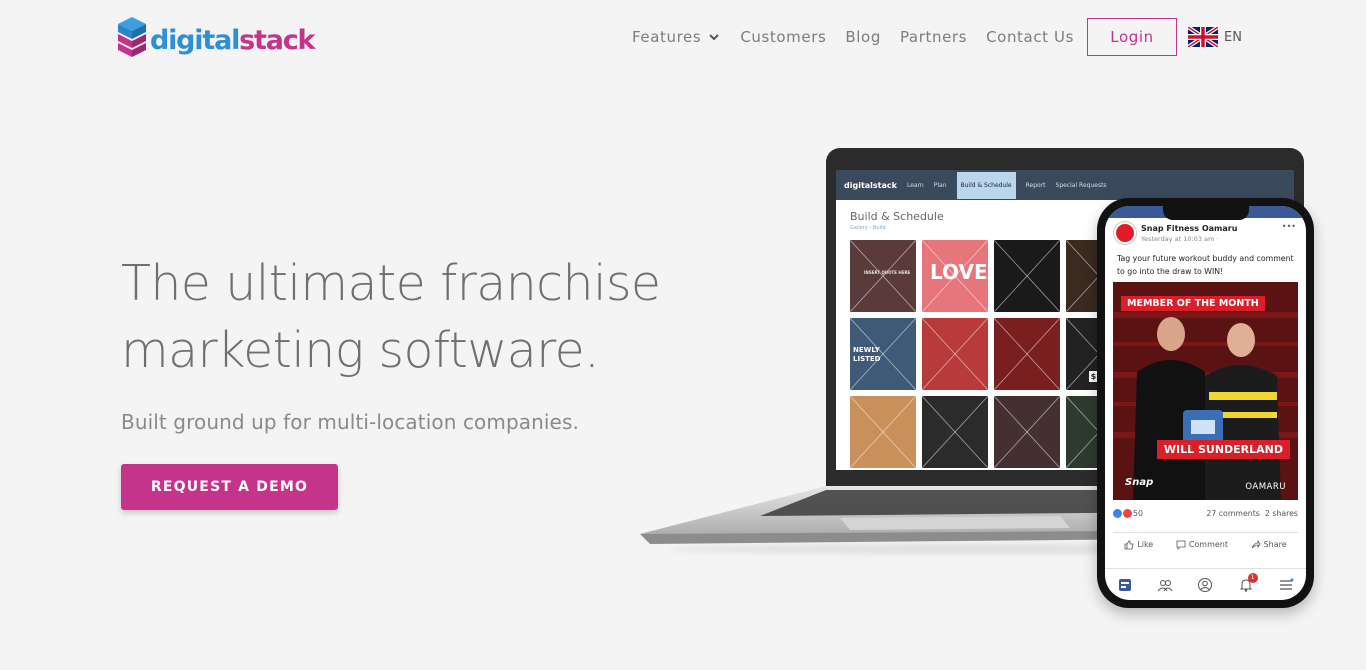 Image resolution: width=1366 pixels, height=670 pixels. Describe the element at coordinates (1281, 513) in the screenshot. I see `shares-count: 2 shares` at that location.